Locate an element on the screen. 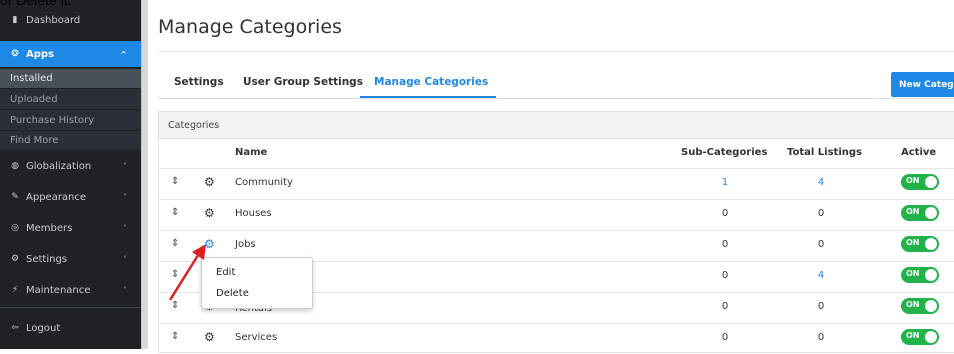  sidebar-item-label: Globalization is located at coordinates (59, 166).